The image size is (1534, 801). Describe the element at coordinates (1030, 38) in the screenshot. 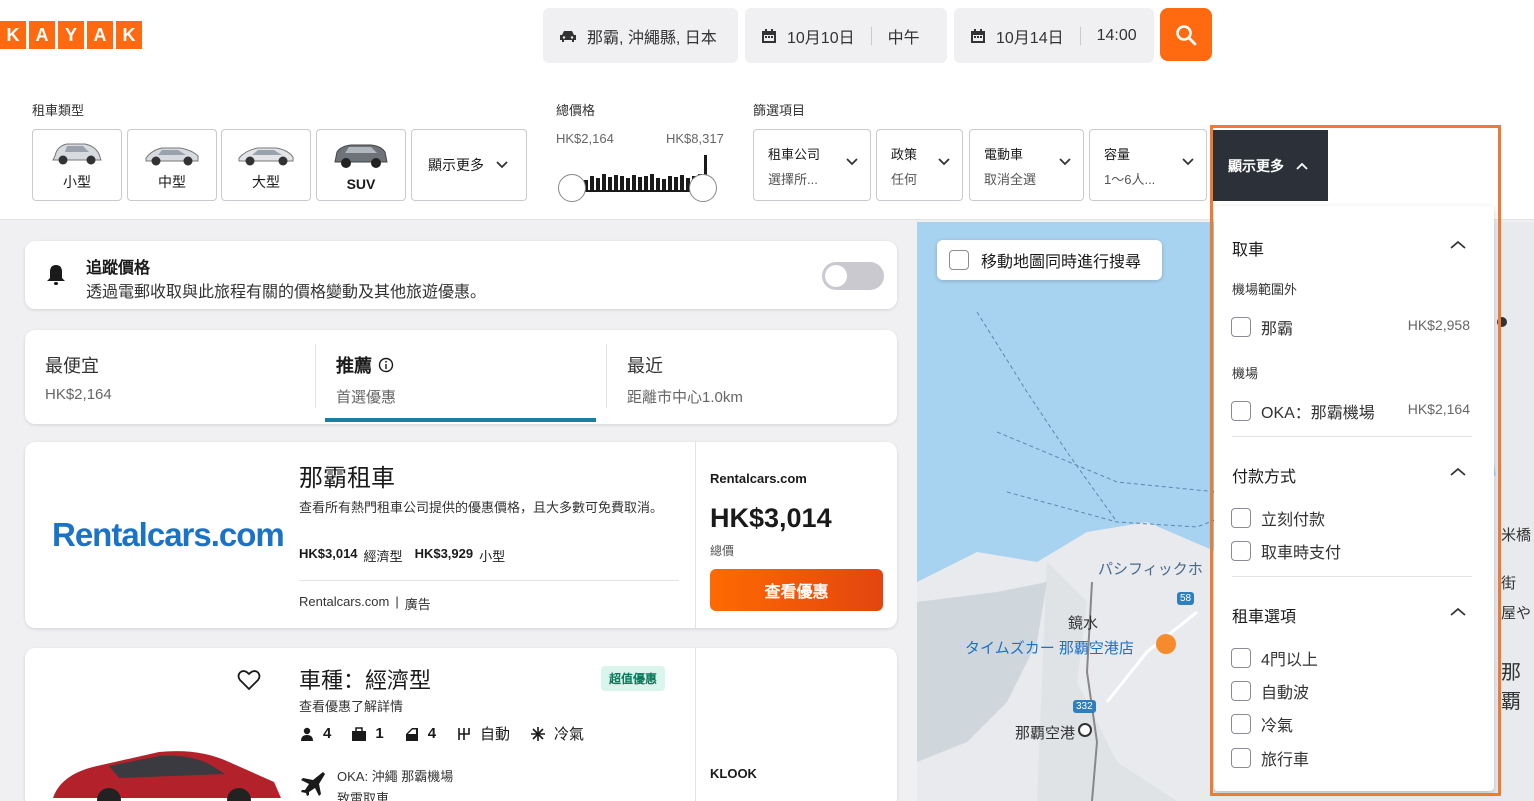

I see `dropoff-date: 10月14日` at that location.